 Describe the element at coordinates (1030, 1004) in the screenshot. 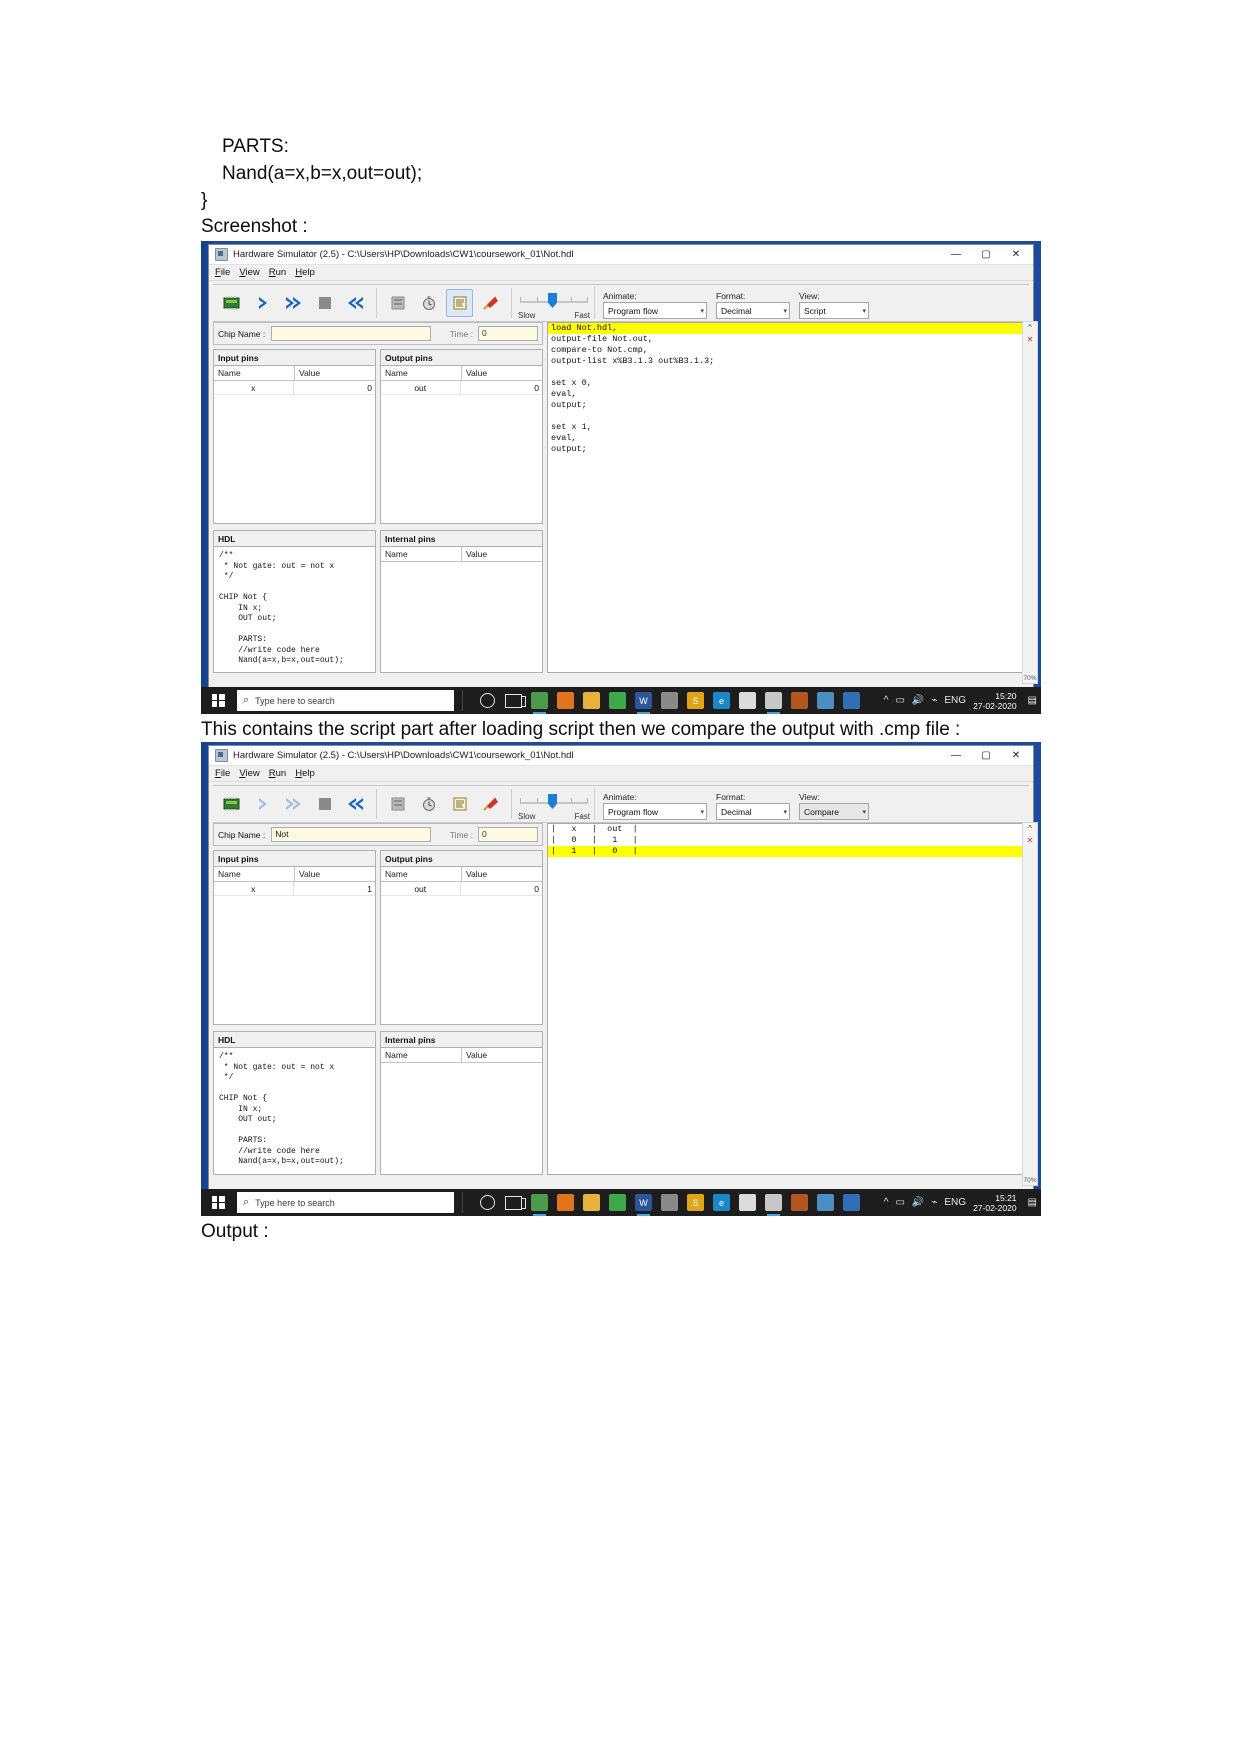

I see `doc-gutter-2: ^ ✕ 70%` at that location.